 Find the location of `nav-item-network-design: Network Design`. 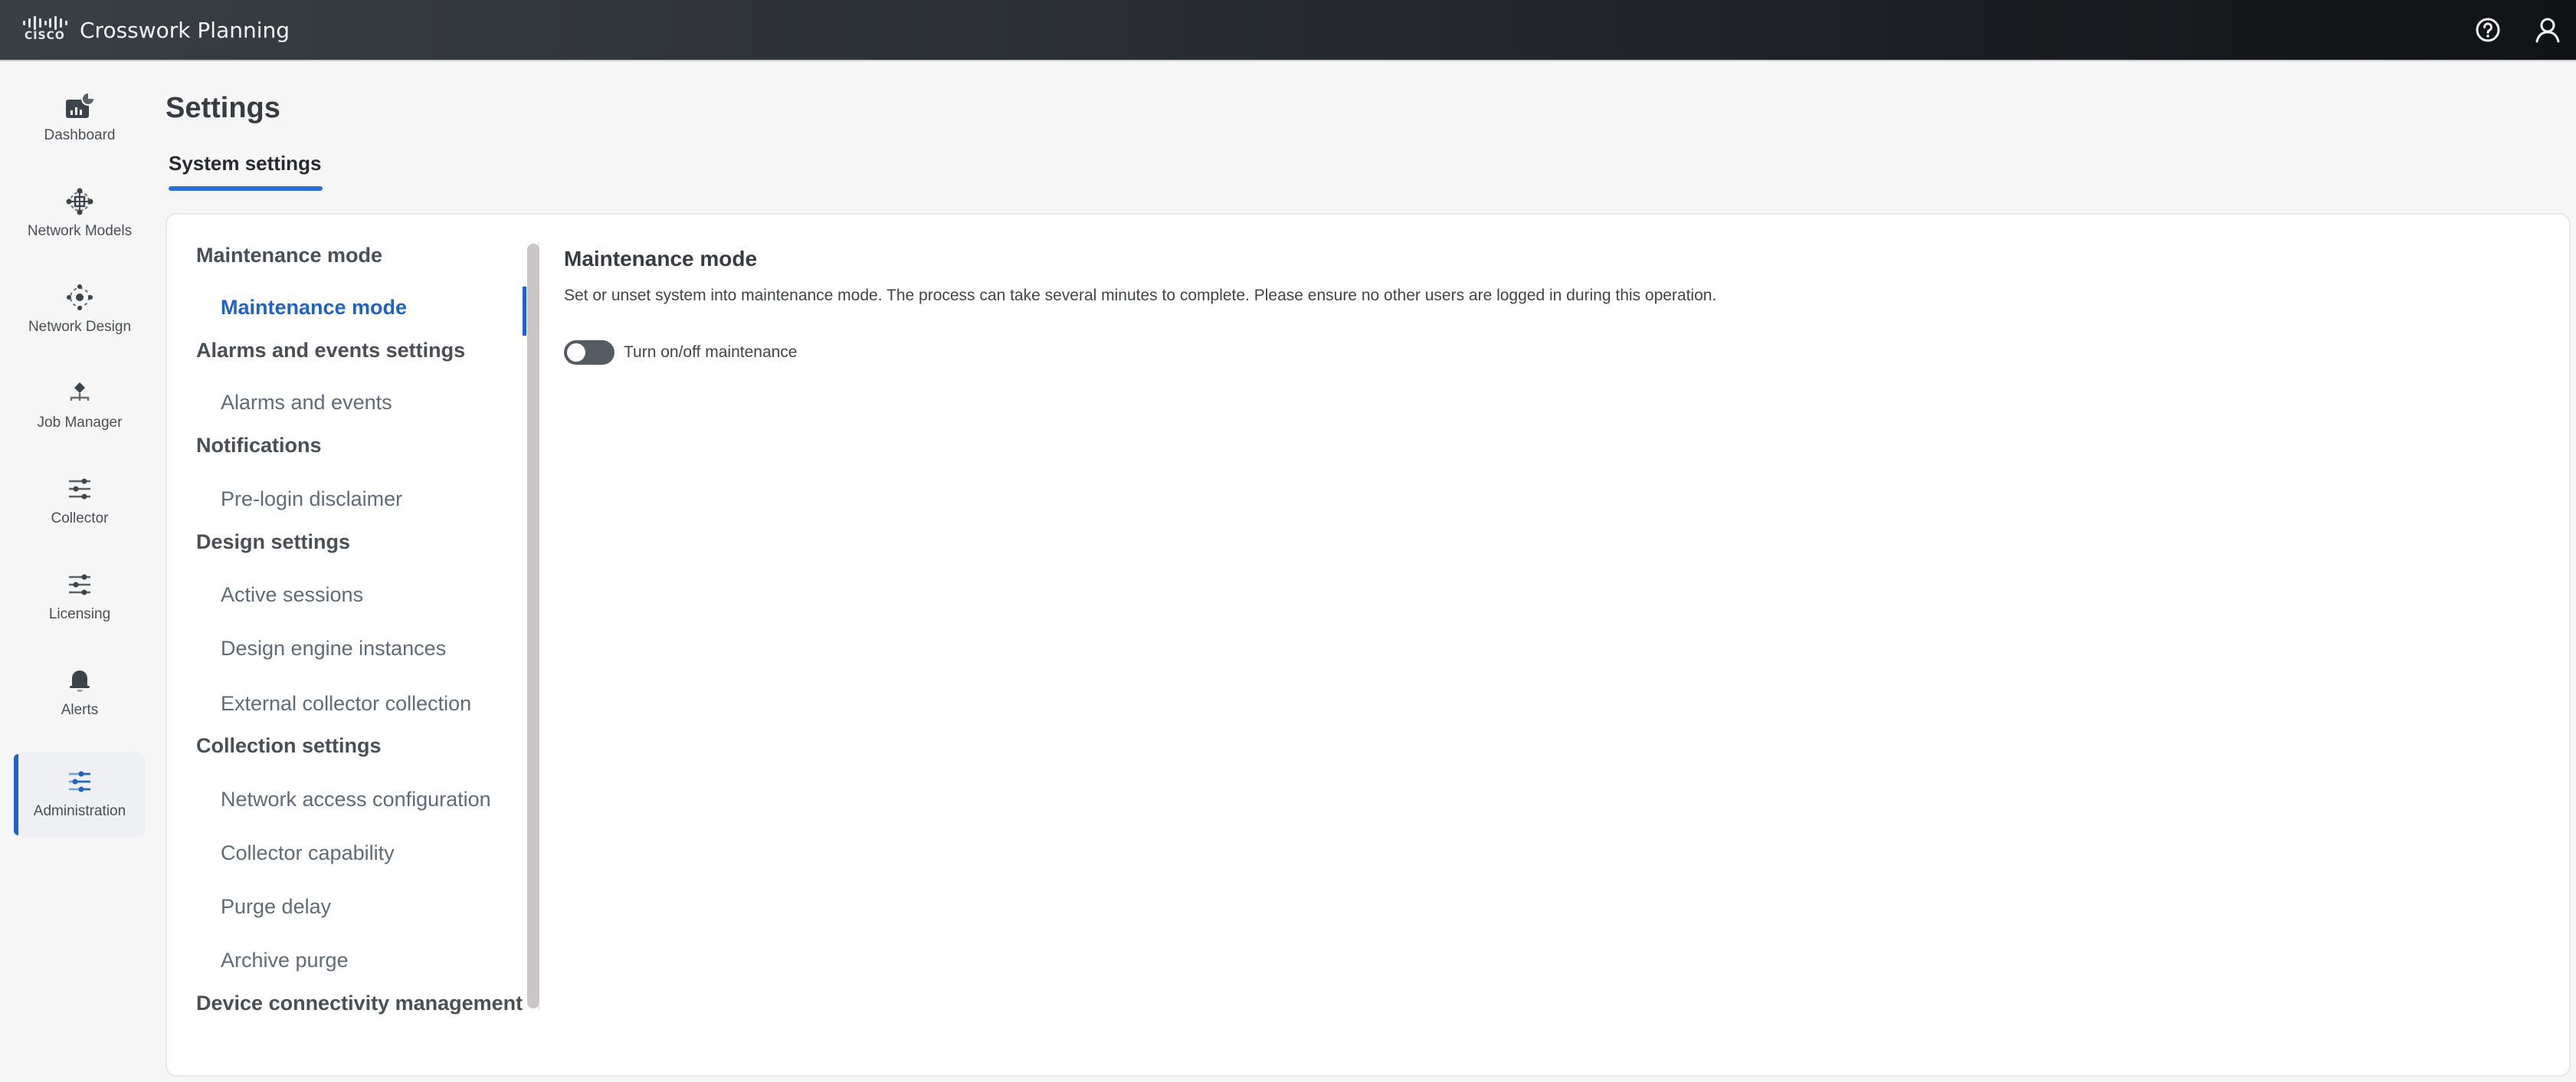

nav-item-network-design: Network Design is located at coordinates (80, 310).